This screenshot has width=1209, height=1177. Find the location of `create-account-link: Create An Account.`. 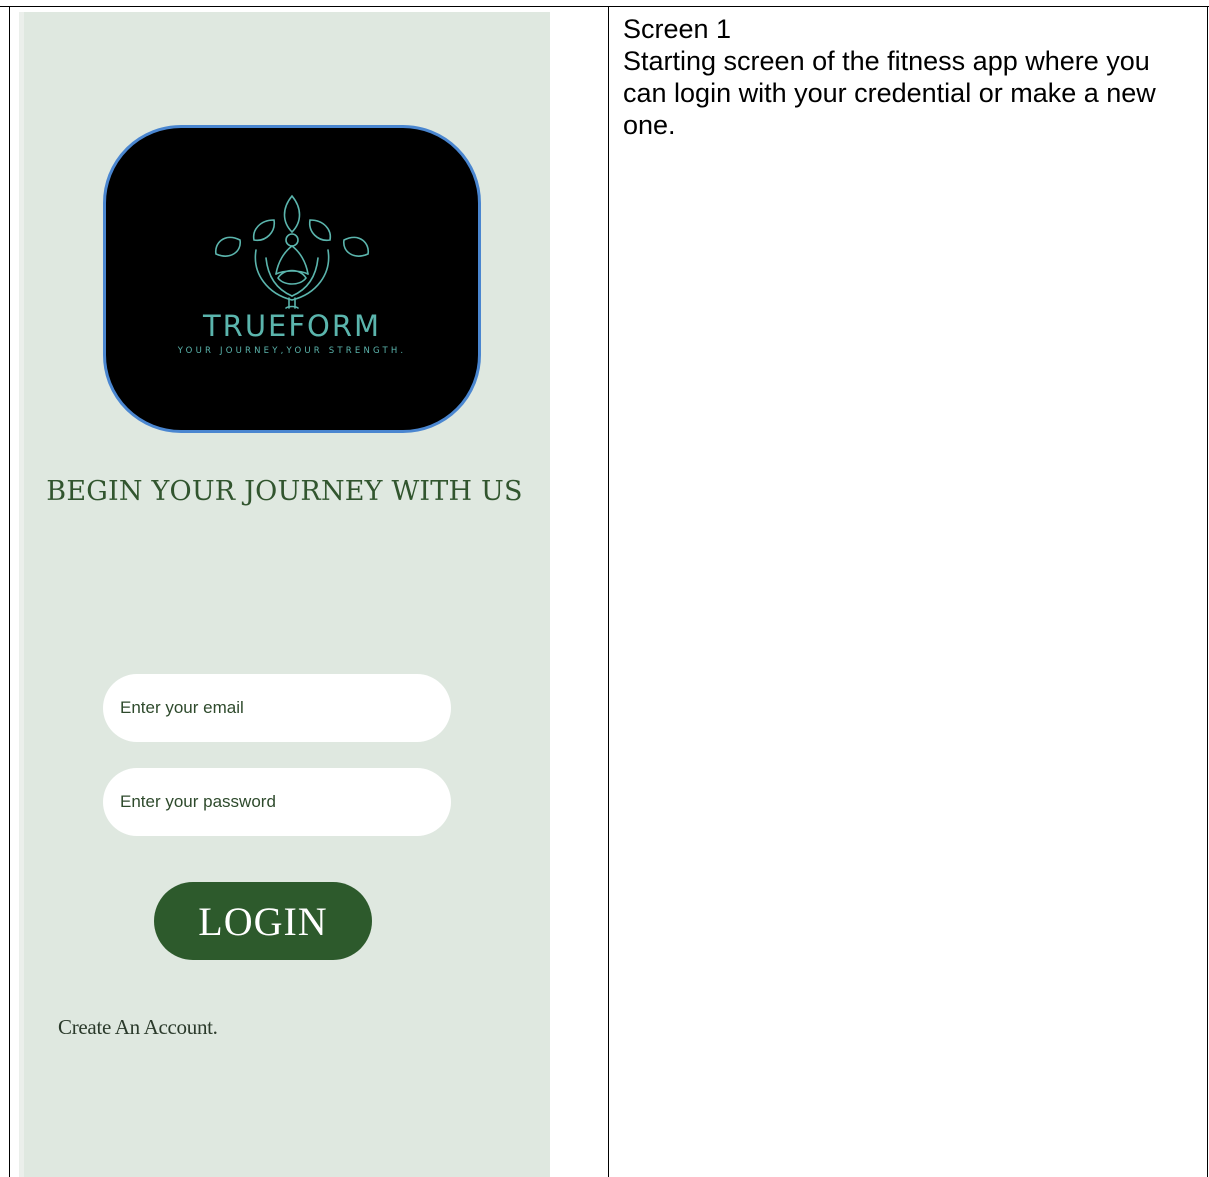

create-account-link: Create An Account. is located at coordinates (138, 1027).